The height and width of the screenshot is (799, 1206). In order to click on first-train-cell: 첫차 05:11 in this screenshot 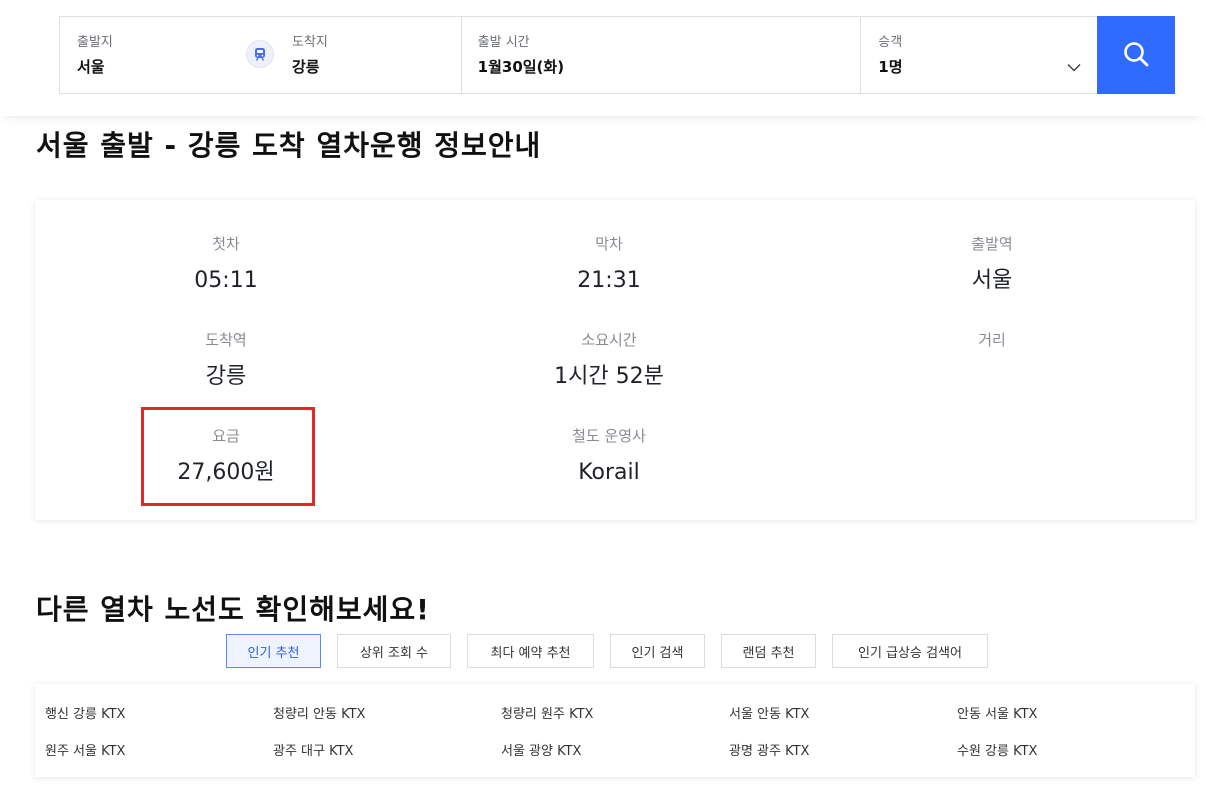, I will do `click(226, 264)`.